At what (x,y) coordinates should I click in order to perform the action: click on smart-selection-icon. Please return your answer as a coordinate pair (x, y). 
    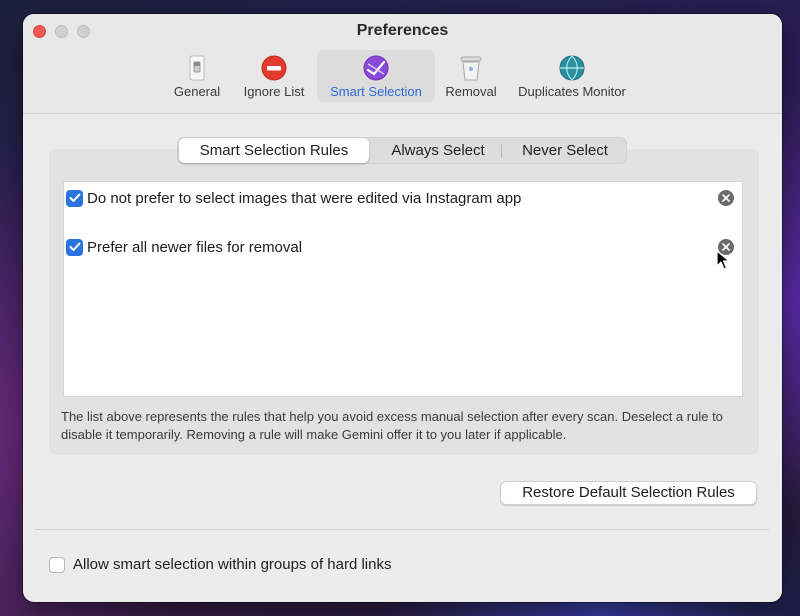
    Looking at the image, I should click on (376, 68).